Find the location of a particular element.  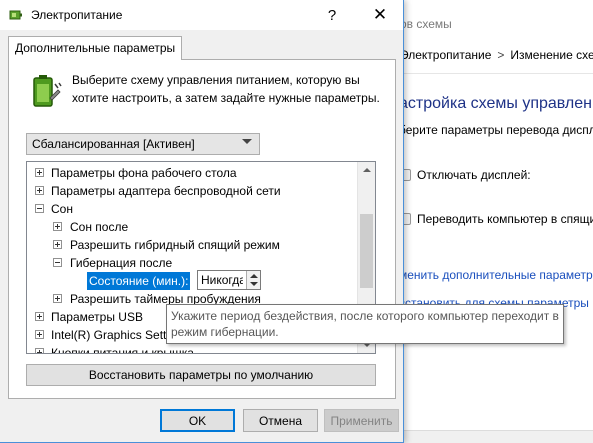

tree-item-label: Гибернация после is located at coordinates (121, 263).